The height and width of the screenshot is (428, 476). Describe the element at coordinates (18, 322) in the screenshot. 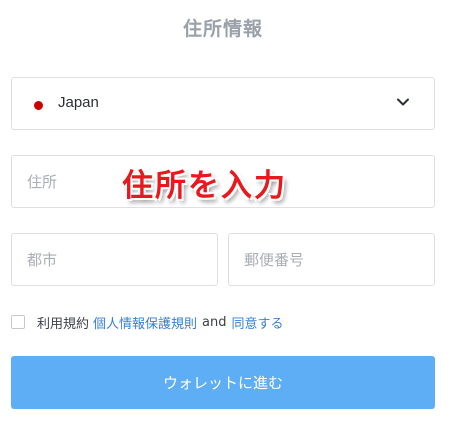

I see `terms-checkbox` at that location.